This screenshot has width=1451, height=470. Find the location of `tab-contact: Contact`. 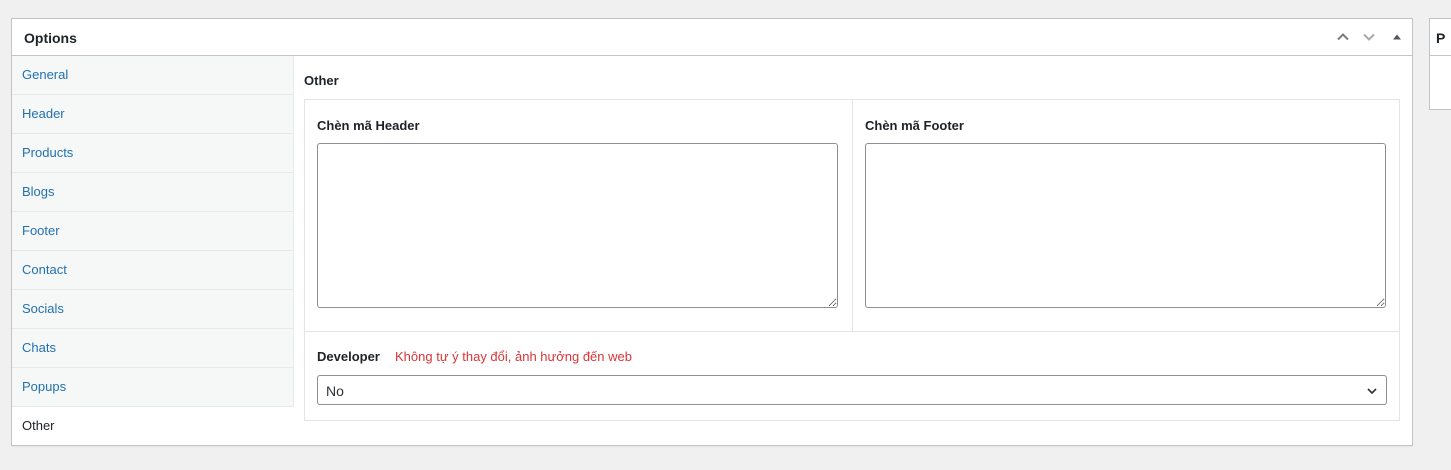

tab-contact: Contact is located at coordinates (152, 270).